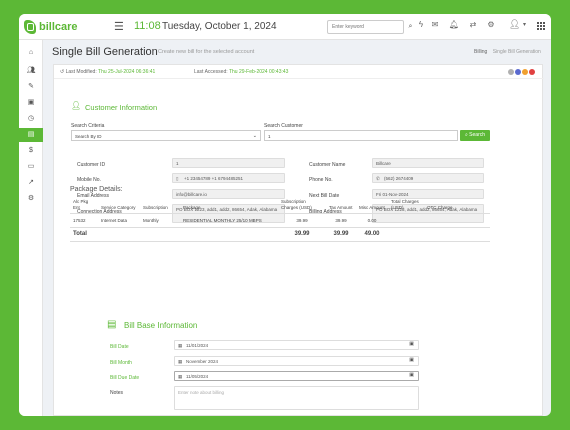 This screenshot has width=570, height=430. What do you see at coordinates (480, 52) in the screenshot?
I see `breadcrumb-item-billing: Billing` at bounding box center [480, 52].